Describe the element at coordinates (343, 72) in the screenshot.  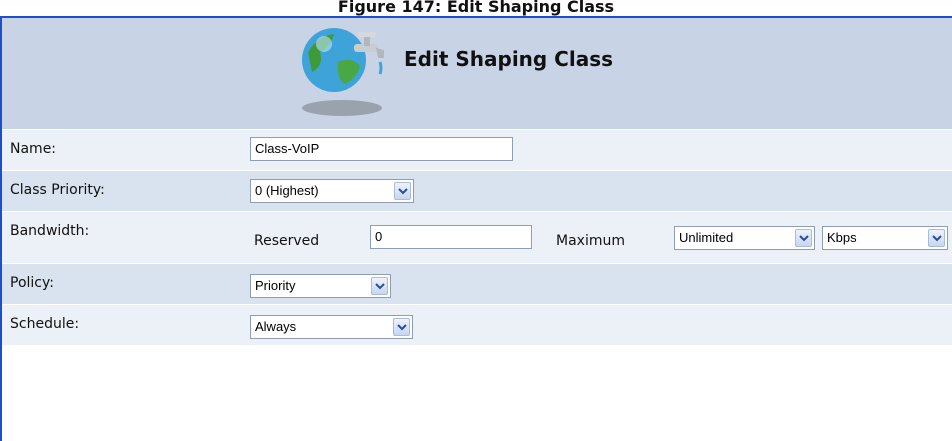
I see `globe-faucet-icon` at that location.